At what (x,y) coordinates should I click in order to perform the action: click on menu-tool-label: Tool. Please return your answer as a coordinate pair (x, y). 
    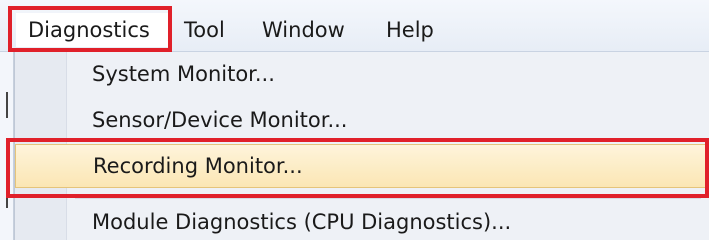
    Looking at the image, I should click on (204, 30).